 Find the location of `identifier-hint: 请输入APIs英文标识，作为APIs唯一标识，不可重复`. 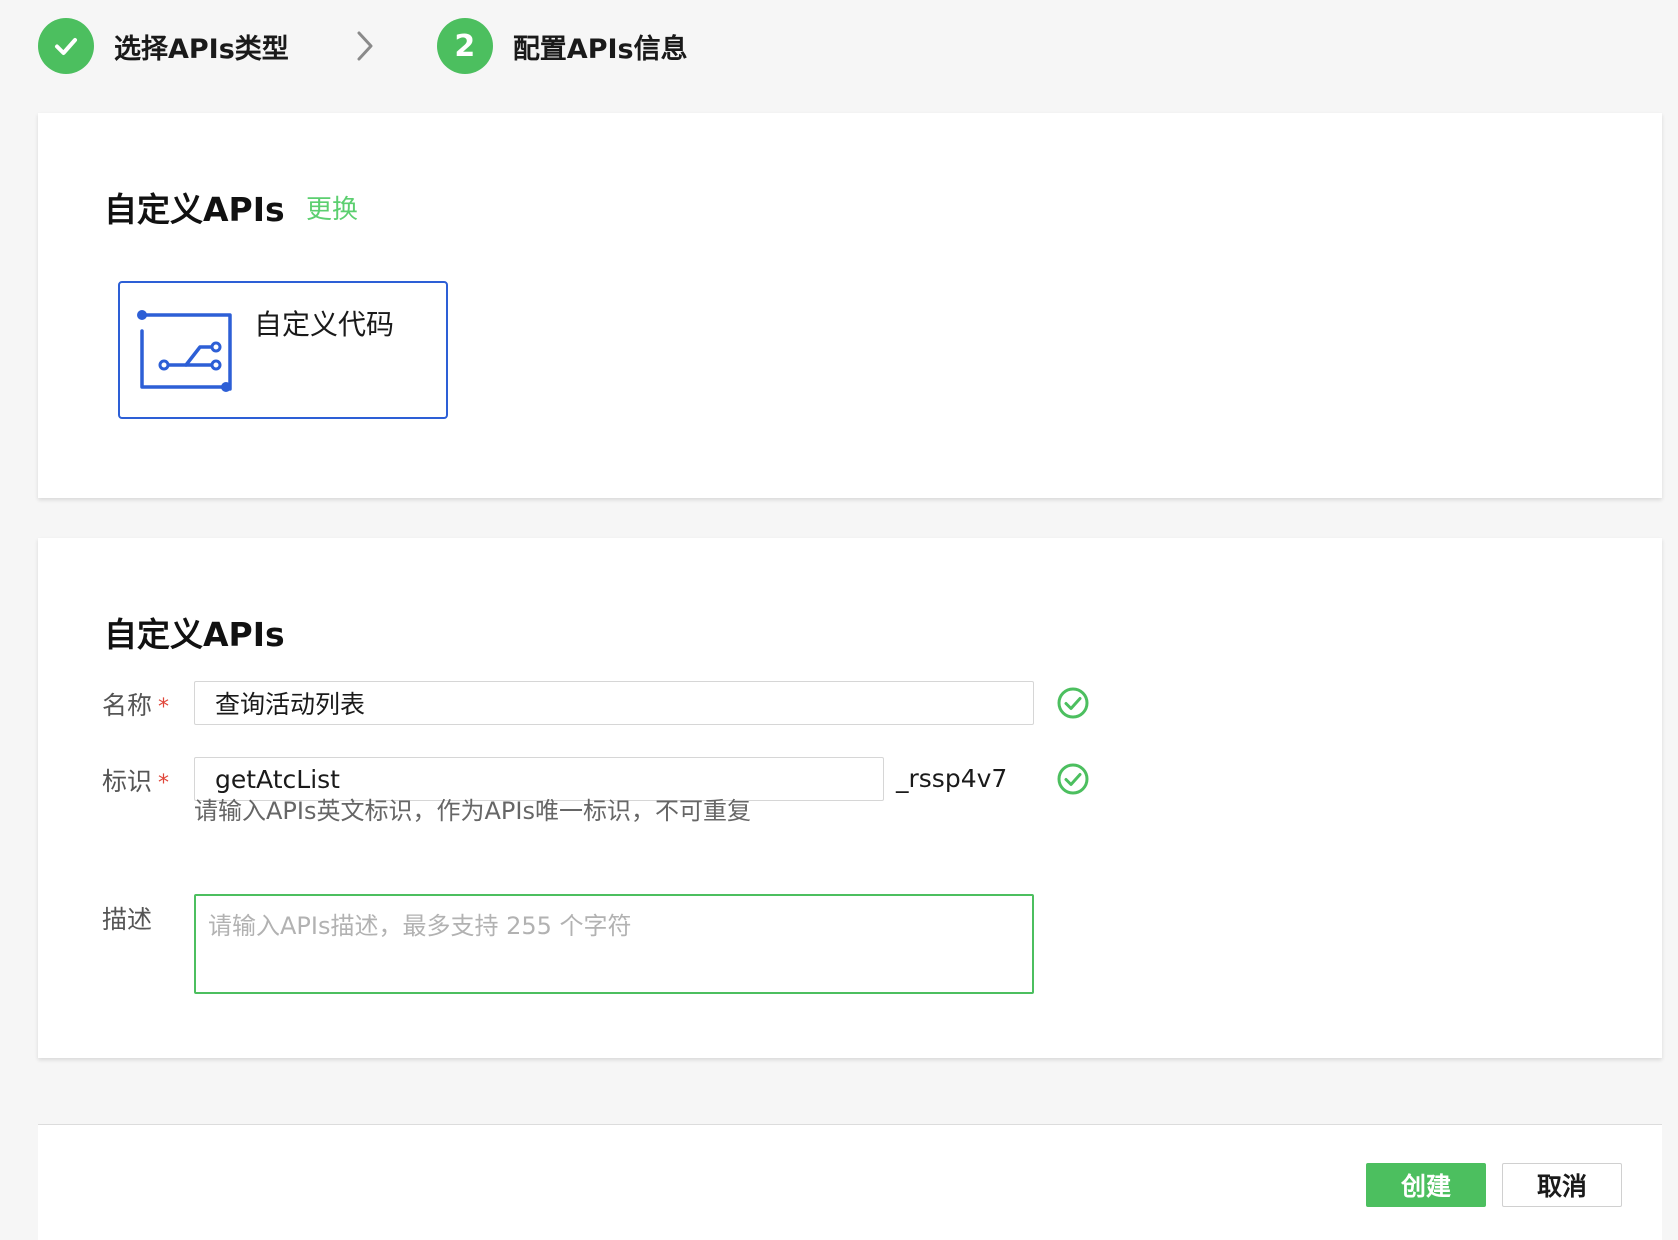

identifier-hint: 请输入APIs英文标识，作为APIs唯一标识，不可重复 is located at coordinates (472, 811).